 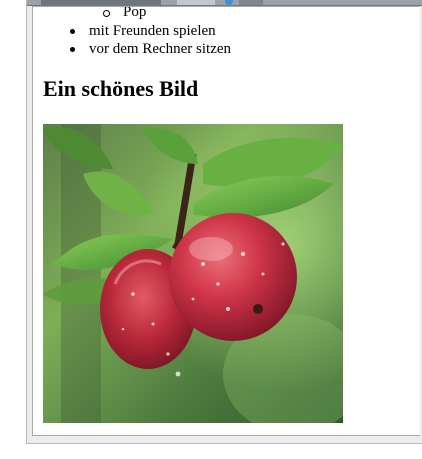 I want to click on nested-list: Pop, so click(x=120, y=14).